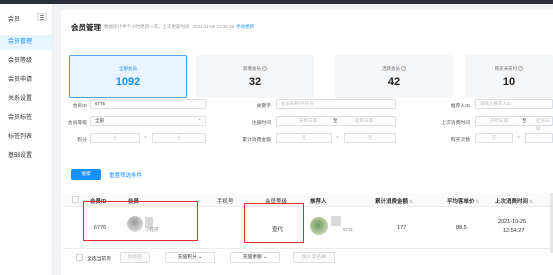  I want to click on points-label: 积分, so click(82, 140).